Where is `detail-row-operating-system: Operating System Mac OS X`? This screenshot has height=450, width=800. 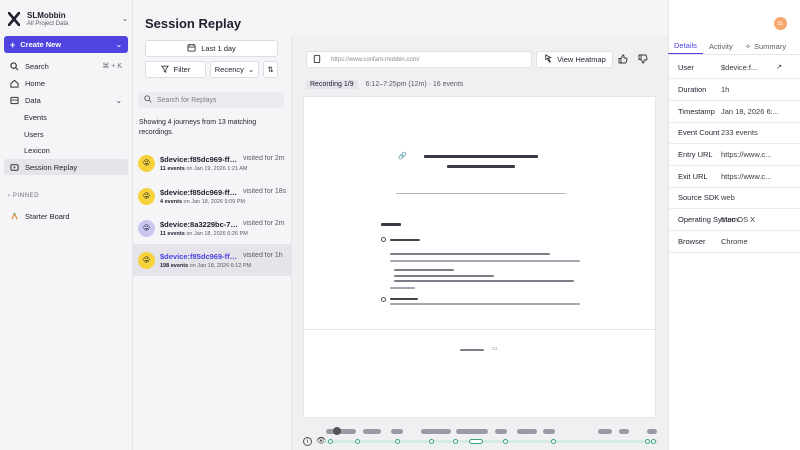 detail-row-operating-system: Operating System Mac OS X is located at coordinates (734, 220).